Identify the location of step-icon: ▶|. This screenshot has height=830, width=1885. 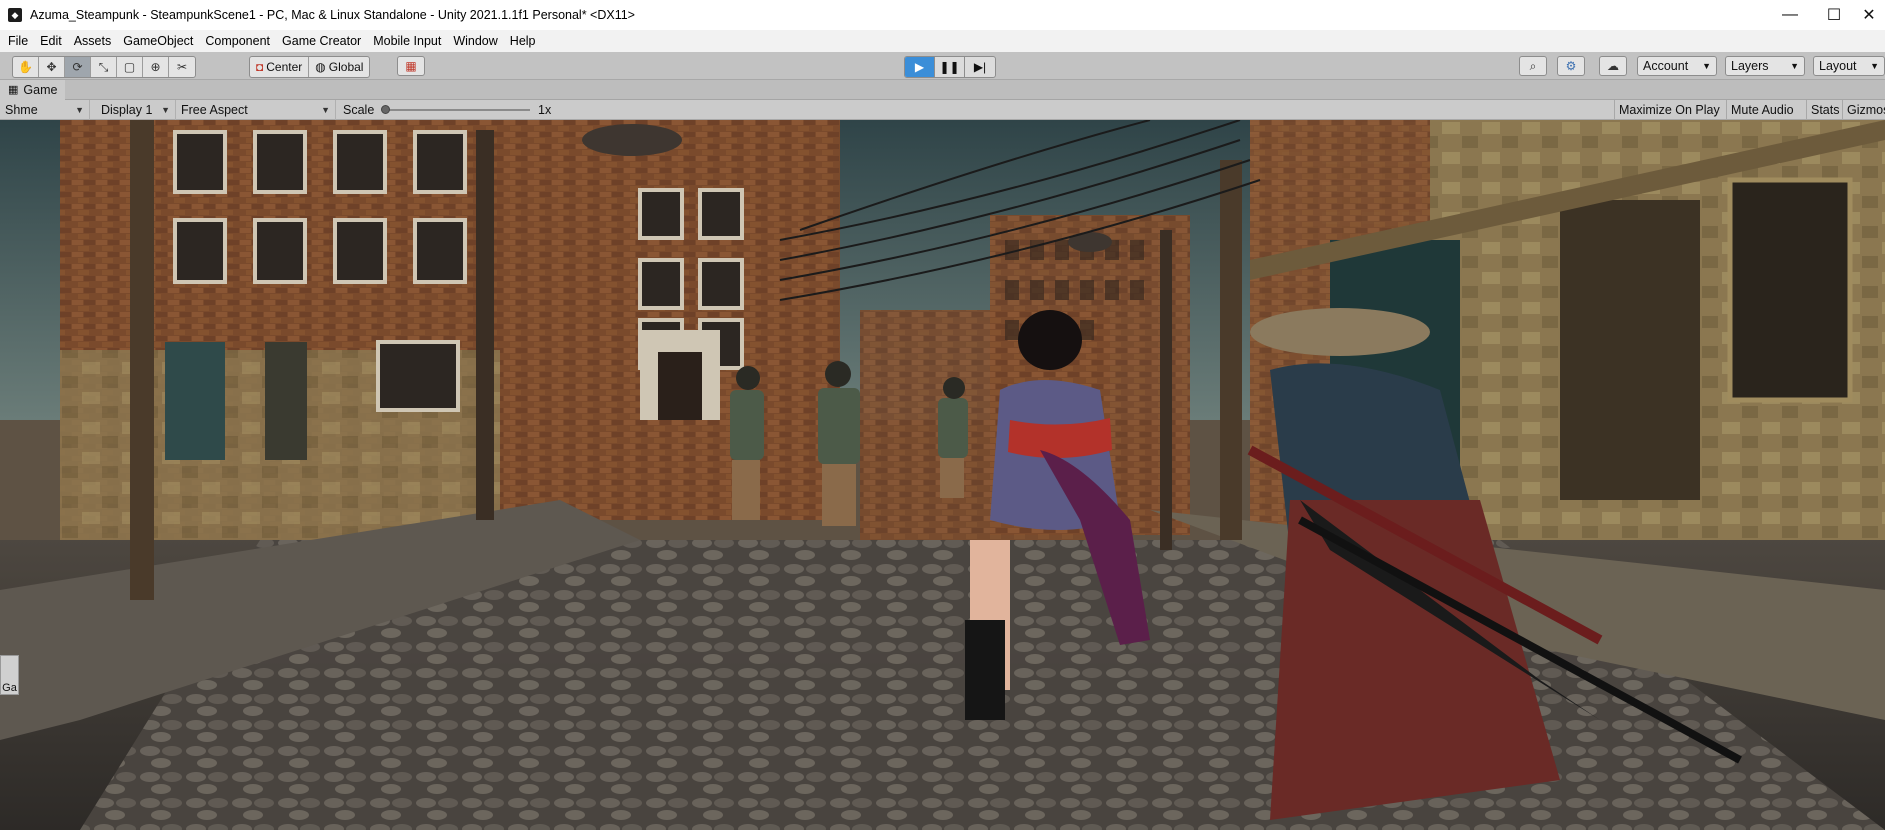
(980, 67).